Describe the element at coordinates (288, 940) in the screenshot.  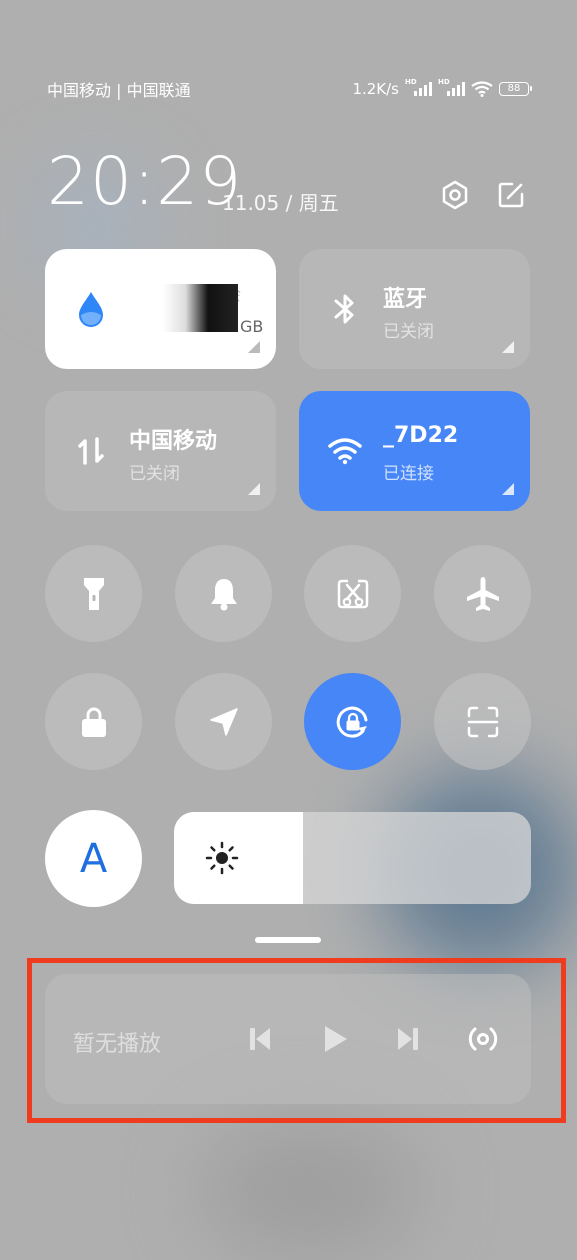
I see `drag-handle` at that location.